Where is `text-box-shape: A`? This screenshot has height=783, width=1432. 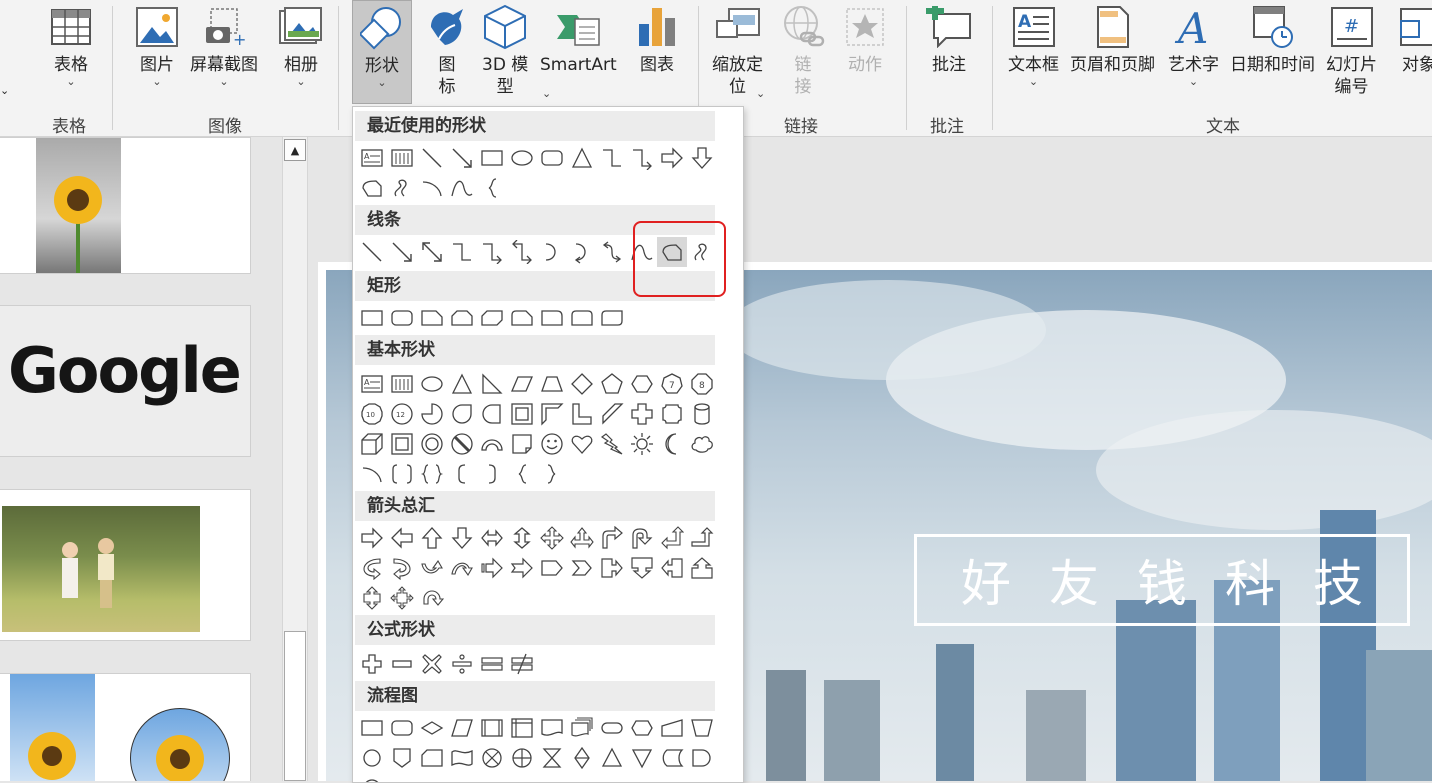
text-box-shape: A is located at coordinates (372, 384).